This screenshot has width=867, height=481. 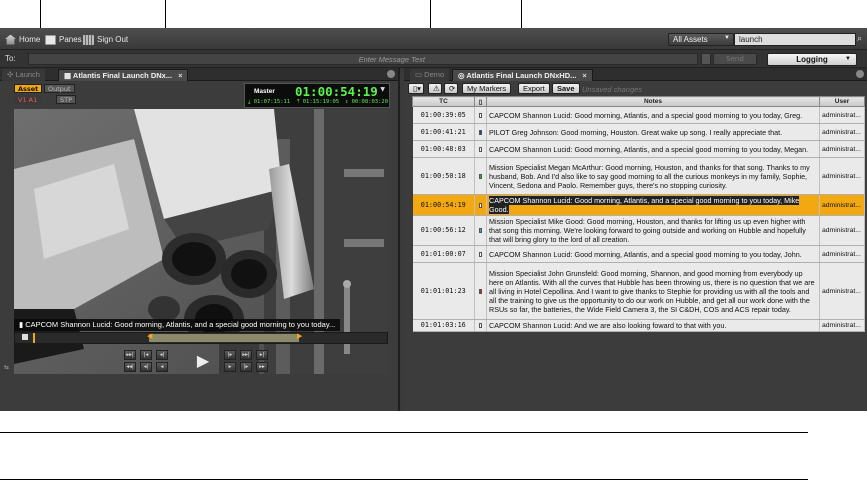 I want to click on search-icon: ⌕, so click(x=859, y=39).